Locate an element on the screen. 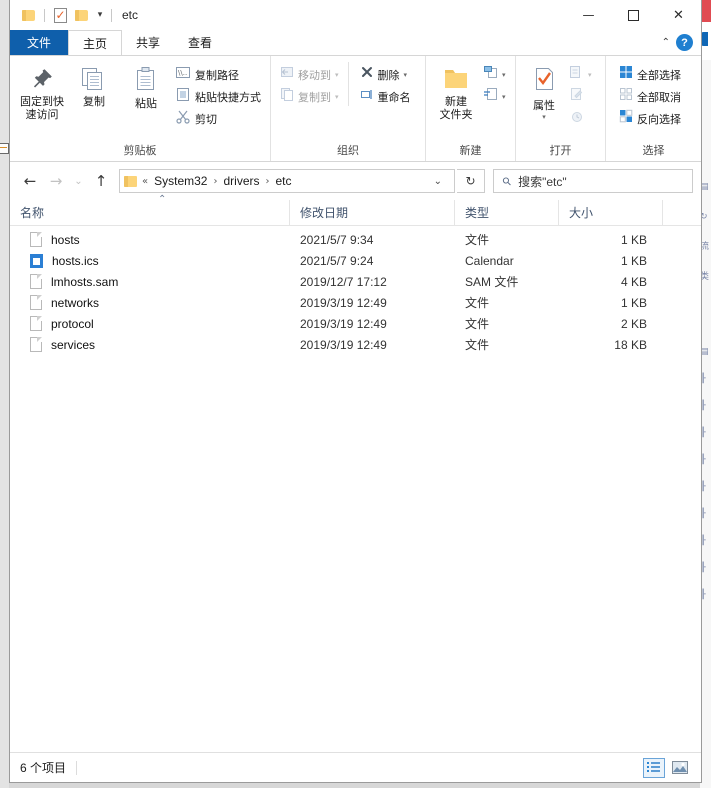  open-with-button: ▾ is located at coordinates (580, 74).